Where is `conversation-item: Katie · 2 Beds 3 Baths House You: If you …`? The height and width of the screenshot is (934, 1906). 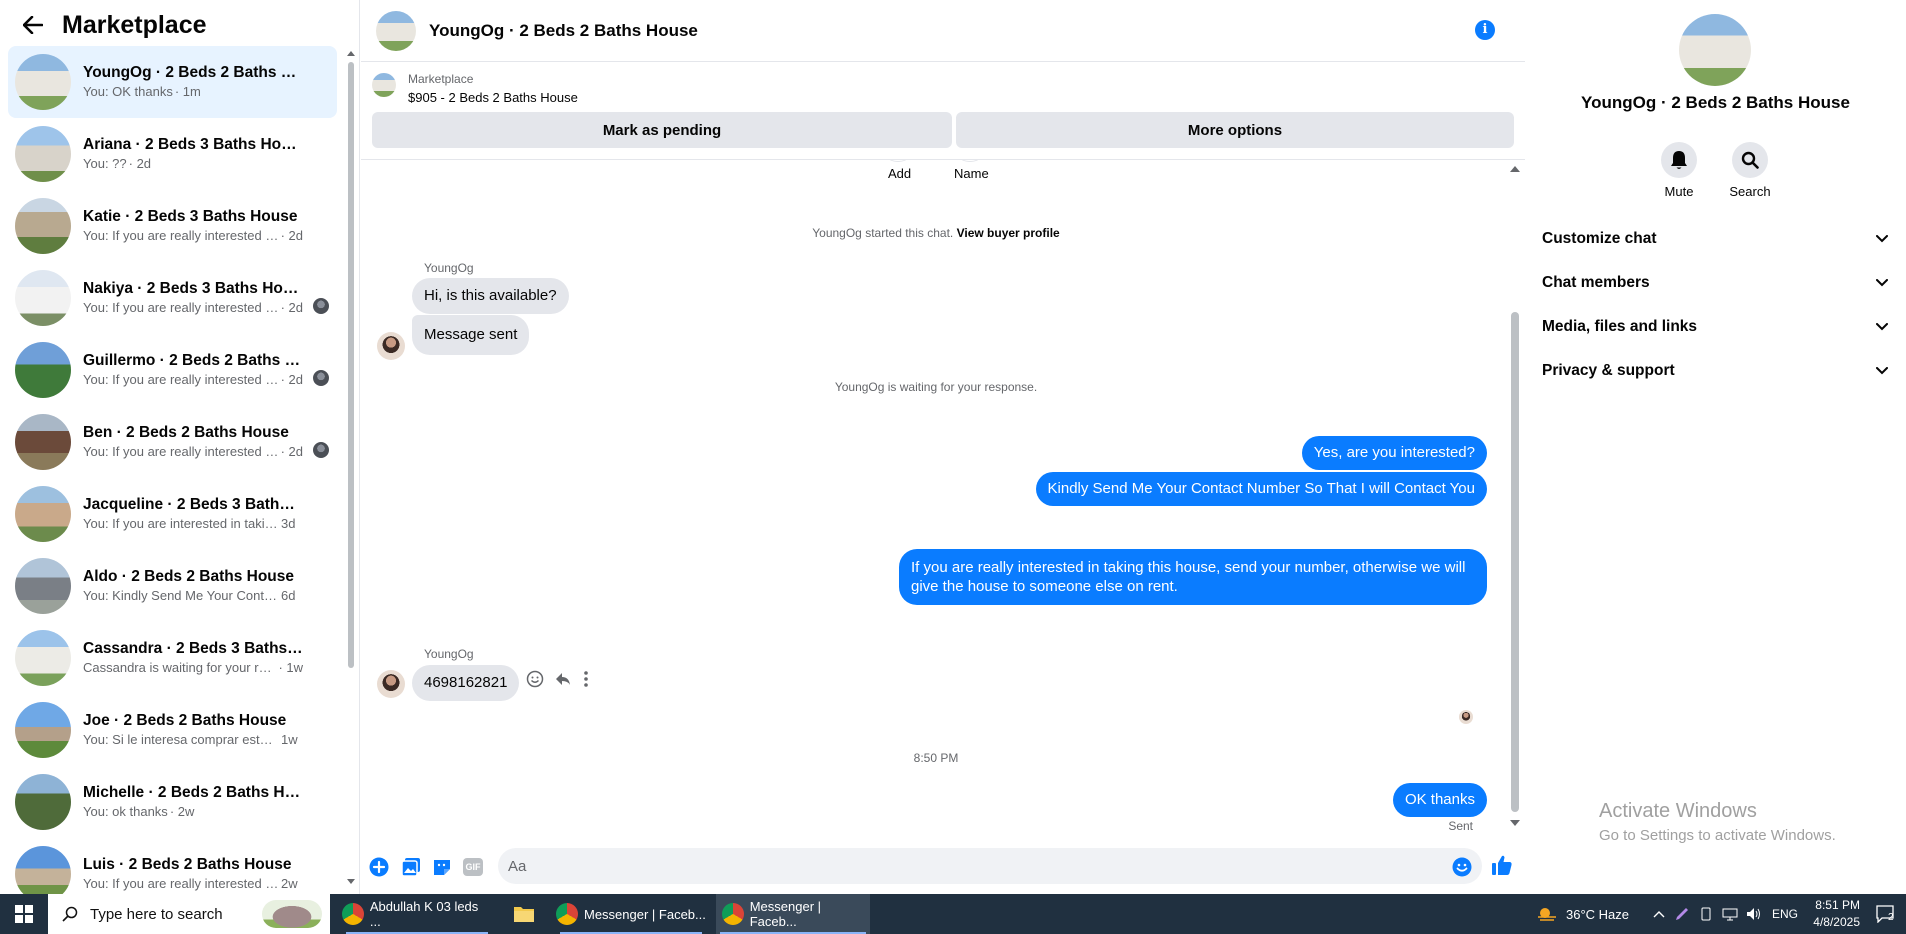 conversation-item: Katie · 2 Beds 3 Baths House You: If you … is located at coordinates (172, 226).